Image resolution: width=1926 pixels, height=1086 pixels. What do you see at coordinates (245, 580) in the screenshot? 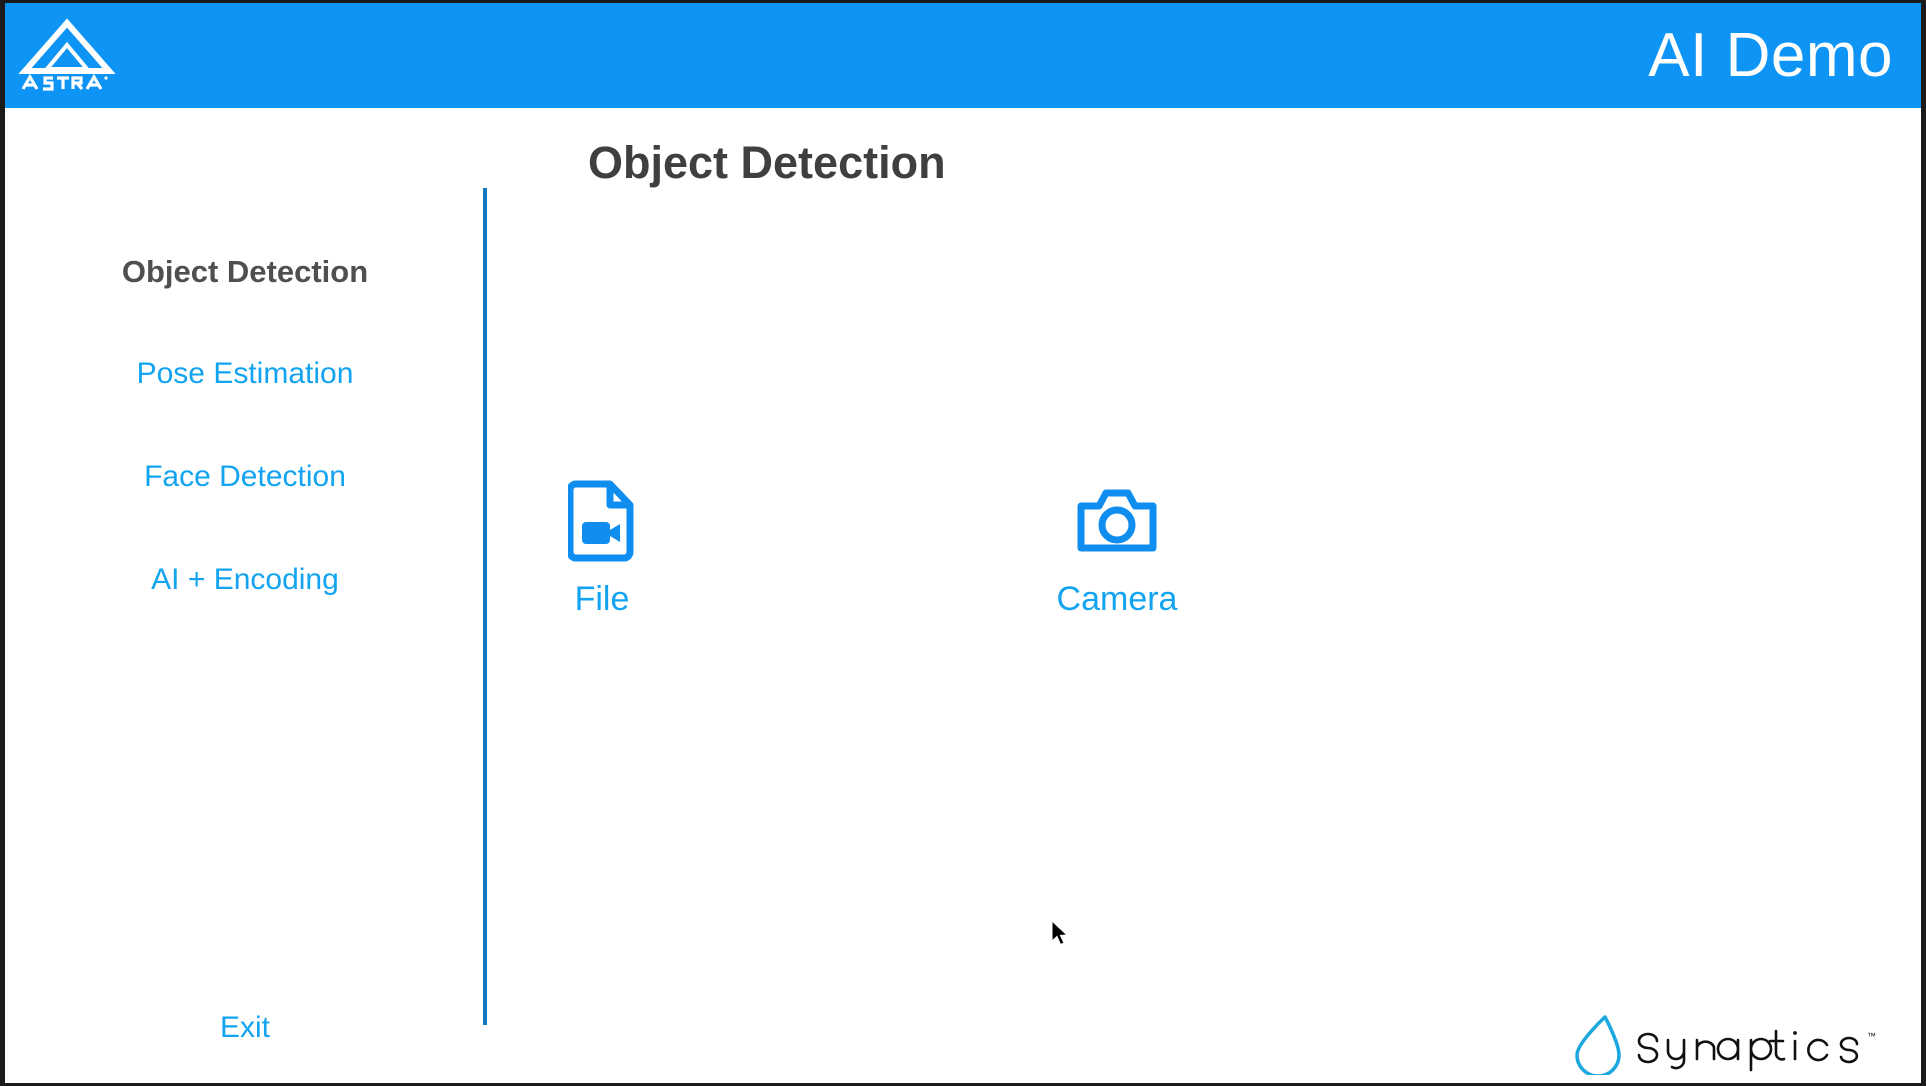
I see `sidebar-item-ai-encoding: AI + Encoding` at bounding box center [245, 580].